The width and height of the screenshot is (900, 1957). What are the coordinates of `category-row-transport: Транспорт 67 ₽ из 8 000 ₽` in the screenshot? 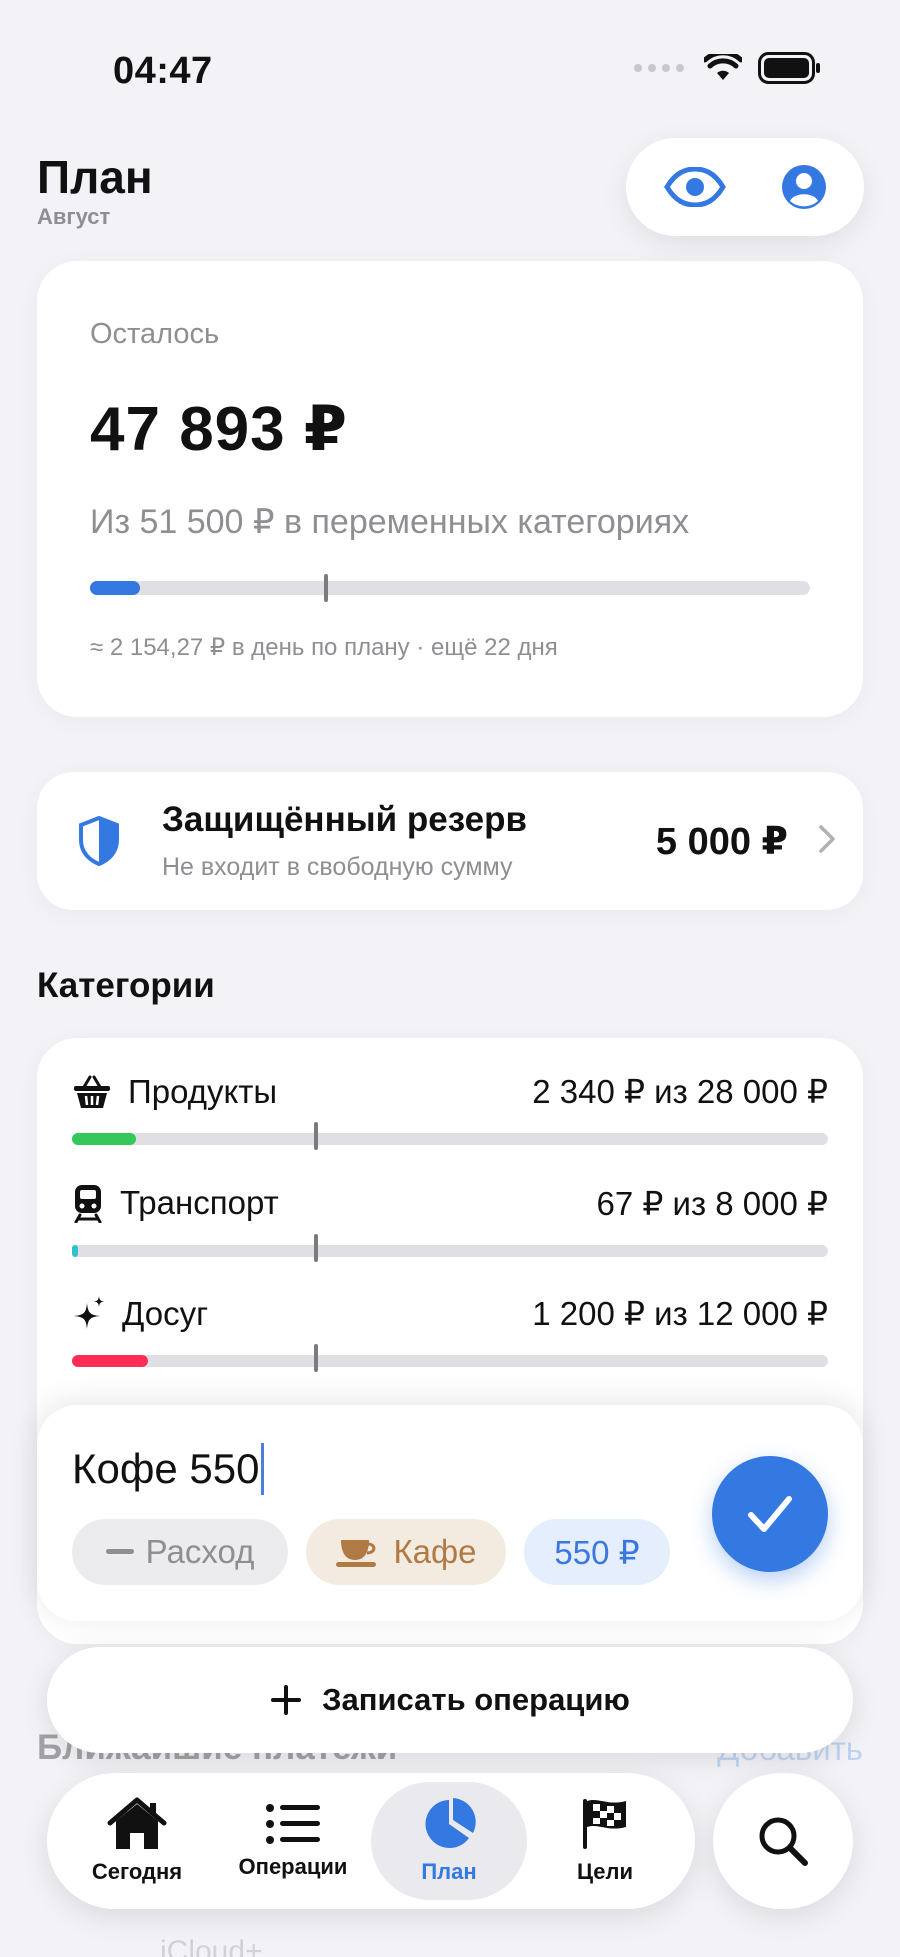 It's located at (450, 1222).